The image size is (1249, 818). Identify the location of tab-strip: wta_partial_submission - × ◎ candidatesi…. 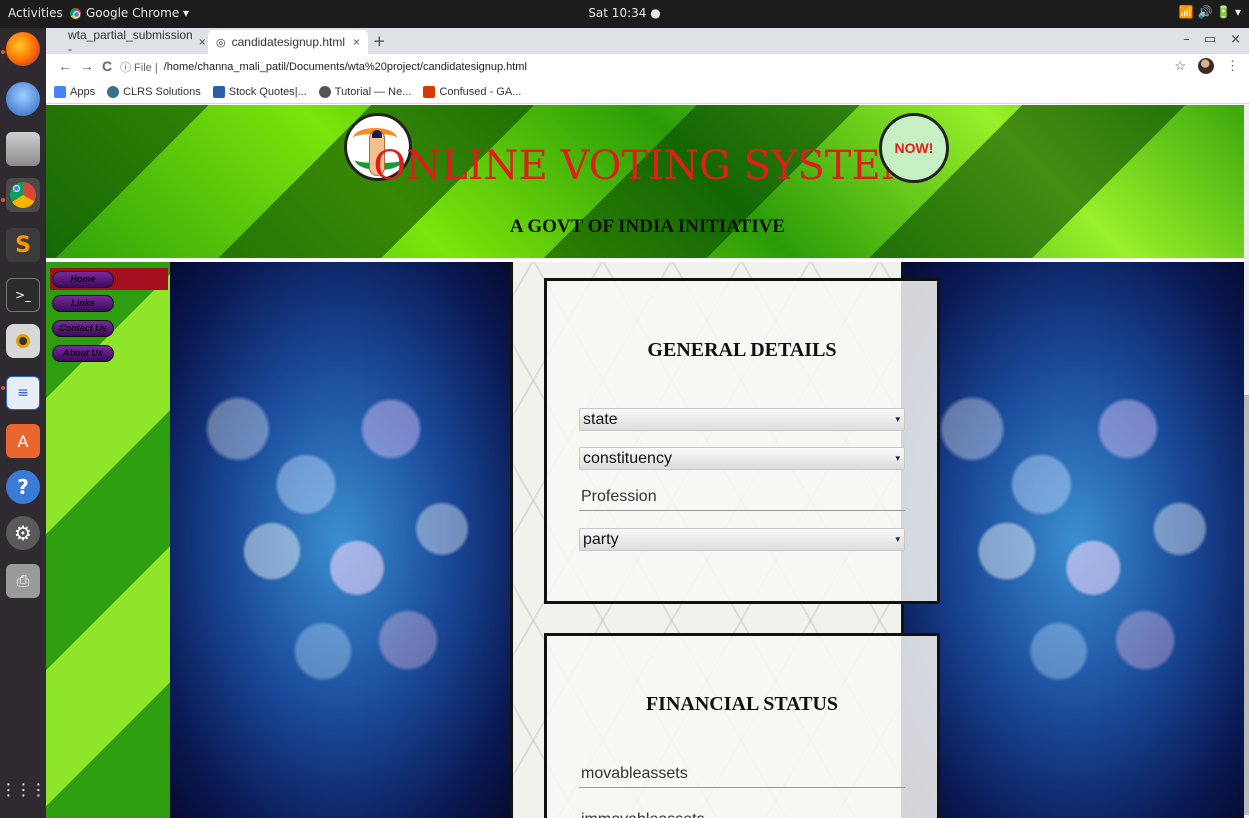
(647, 42).